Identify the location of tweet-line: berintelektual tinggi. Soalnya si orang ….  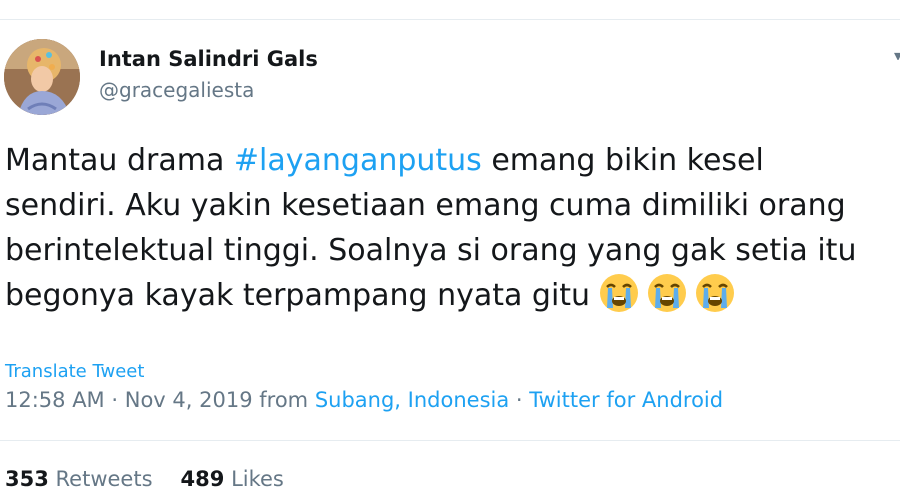
(431, 250).